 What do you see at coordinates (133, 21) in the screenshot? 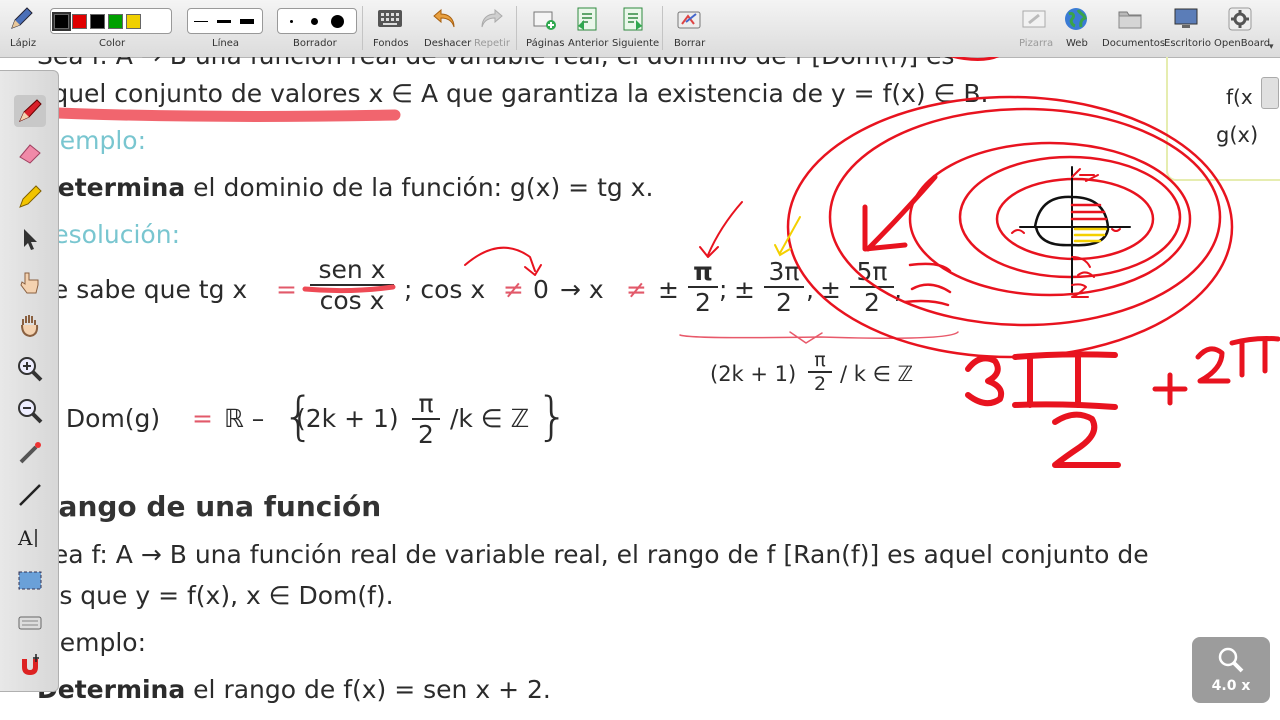
I see `color-swatch-yellow` at bounding box center [133, 21].